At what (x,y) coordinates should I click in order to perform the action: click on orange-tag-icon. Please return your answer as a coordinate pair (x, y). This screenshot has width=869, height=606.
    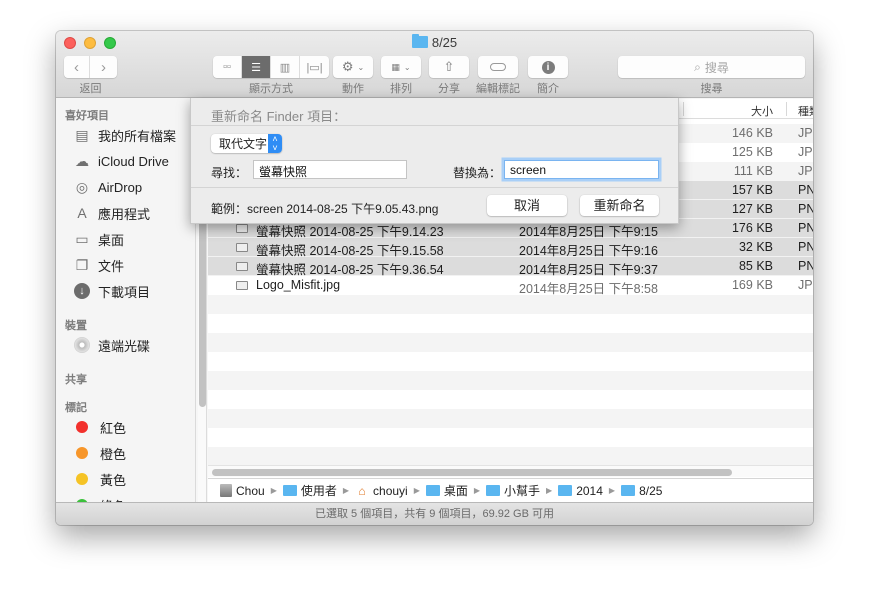
    Looking at the image, I should click on (82, 453).